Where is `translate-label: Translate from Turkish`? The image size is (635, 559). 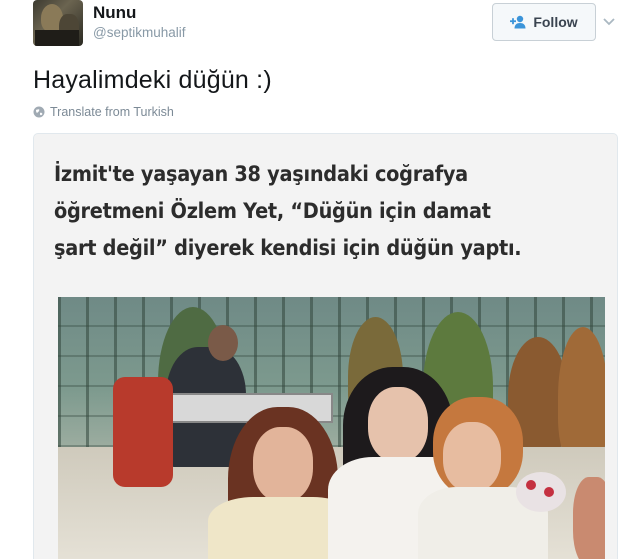
translate-label: Translate from Turkish is located at coordinates (112, 112).